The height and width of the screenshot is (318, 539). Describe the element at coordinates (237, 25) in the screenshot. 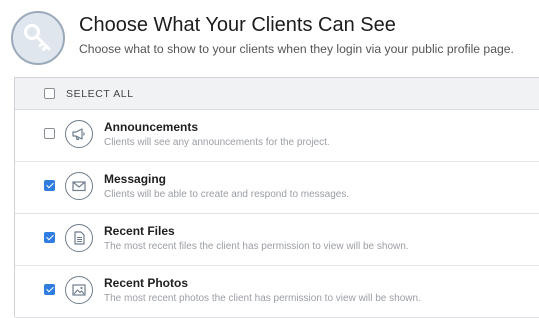

I see `page-title: Choose What Your Clients Can See` at that location.